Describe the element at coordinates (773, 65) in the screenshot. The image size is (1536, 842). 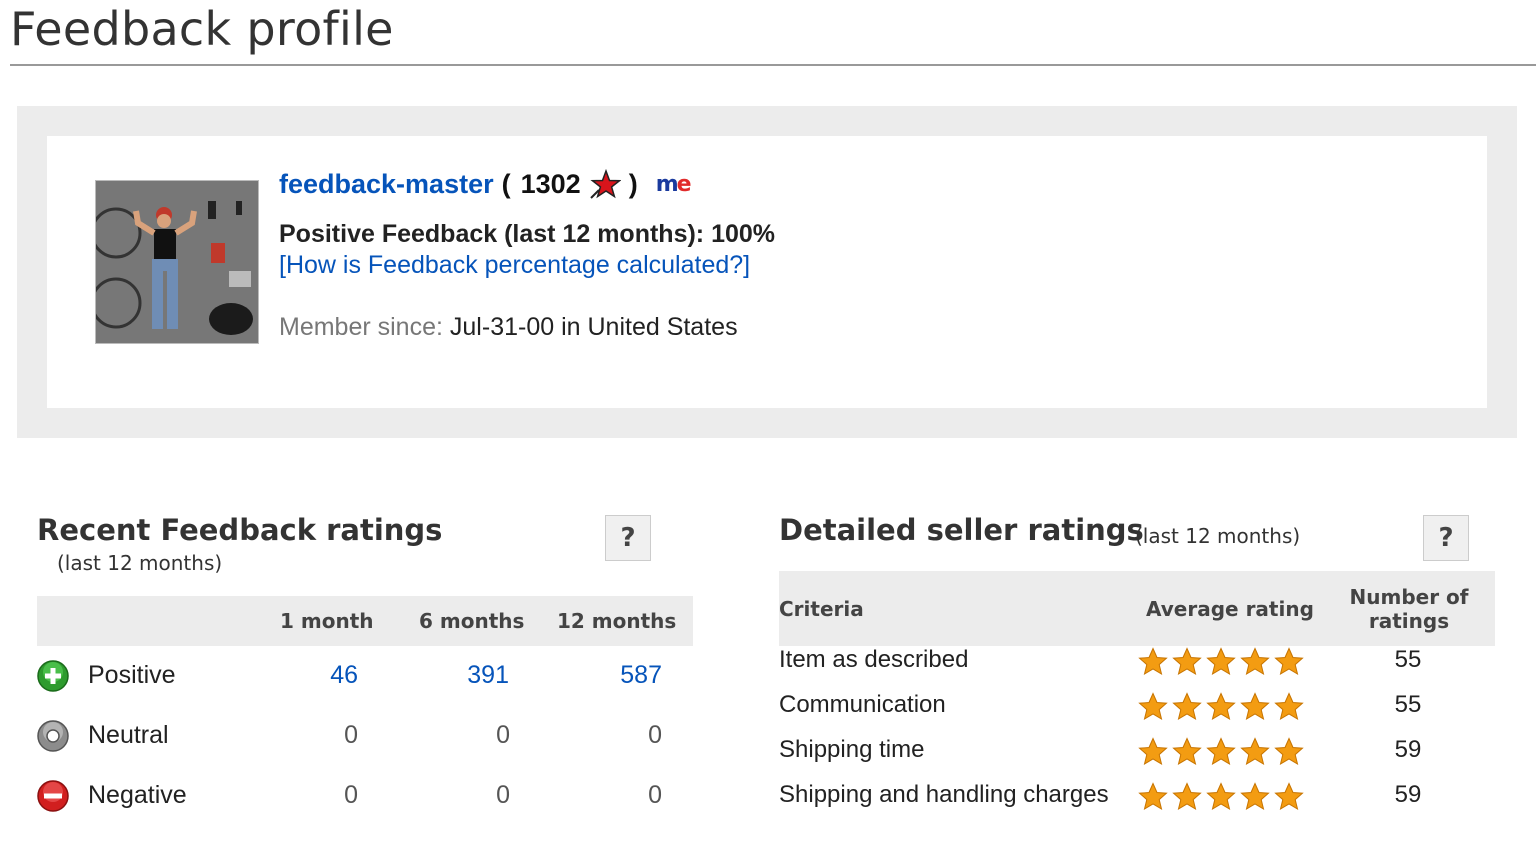
I see `title-divider` at that location.